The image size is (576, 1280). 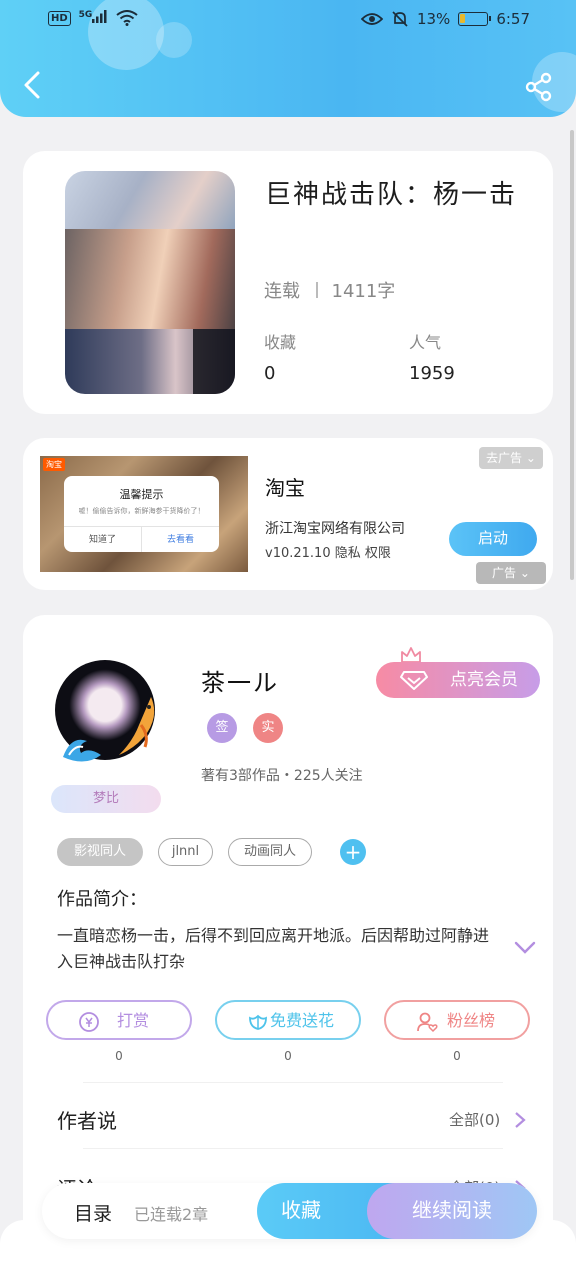 I want to click on bottom-action-bar: 目录 已连载2章 收藏 继续阅读, so click(x=289, y=1211).